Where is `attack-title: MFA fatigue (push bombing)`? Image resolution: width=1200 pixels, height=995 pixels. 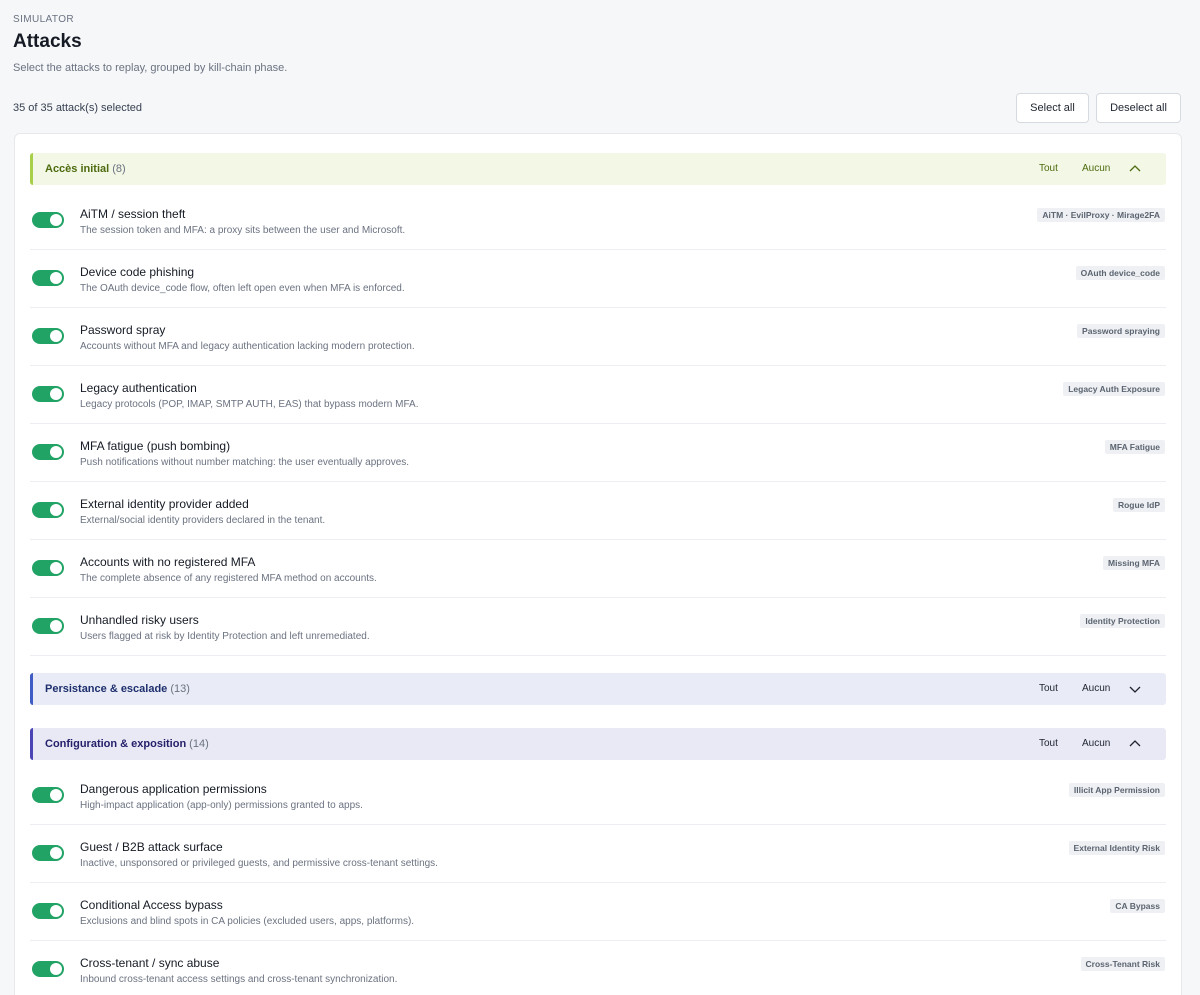 attack-title: MFA fatigue (push bombing) is located at coordinates (155, 446).